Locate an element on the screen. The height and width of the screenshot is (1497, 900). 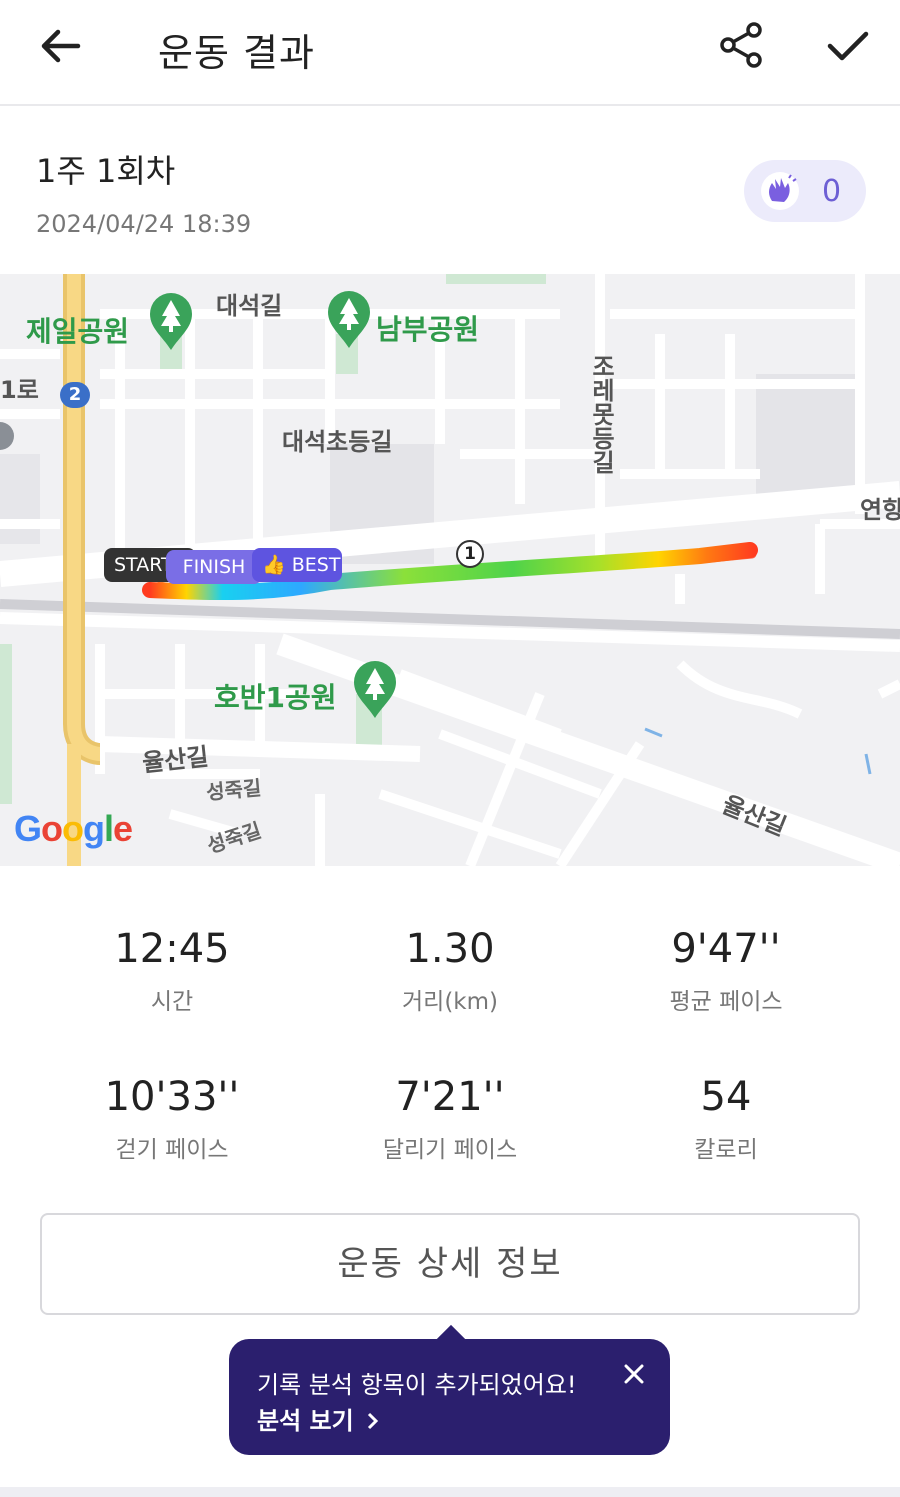
stat-value: 9'47'' is located at coordinates (726, 949).